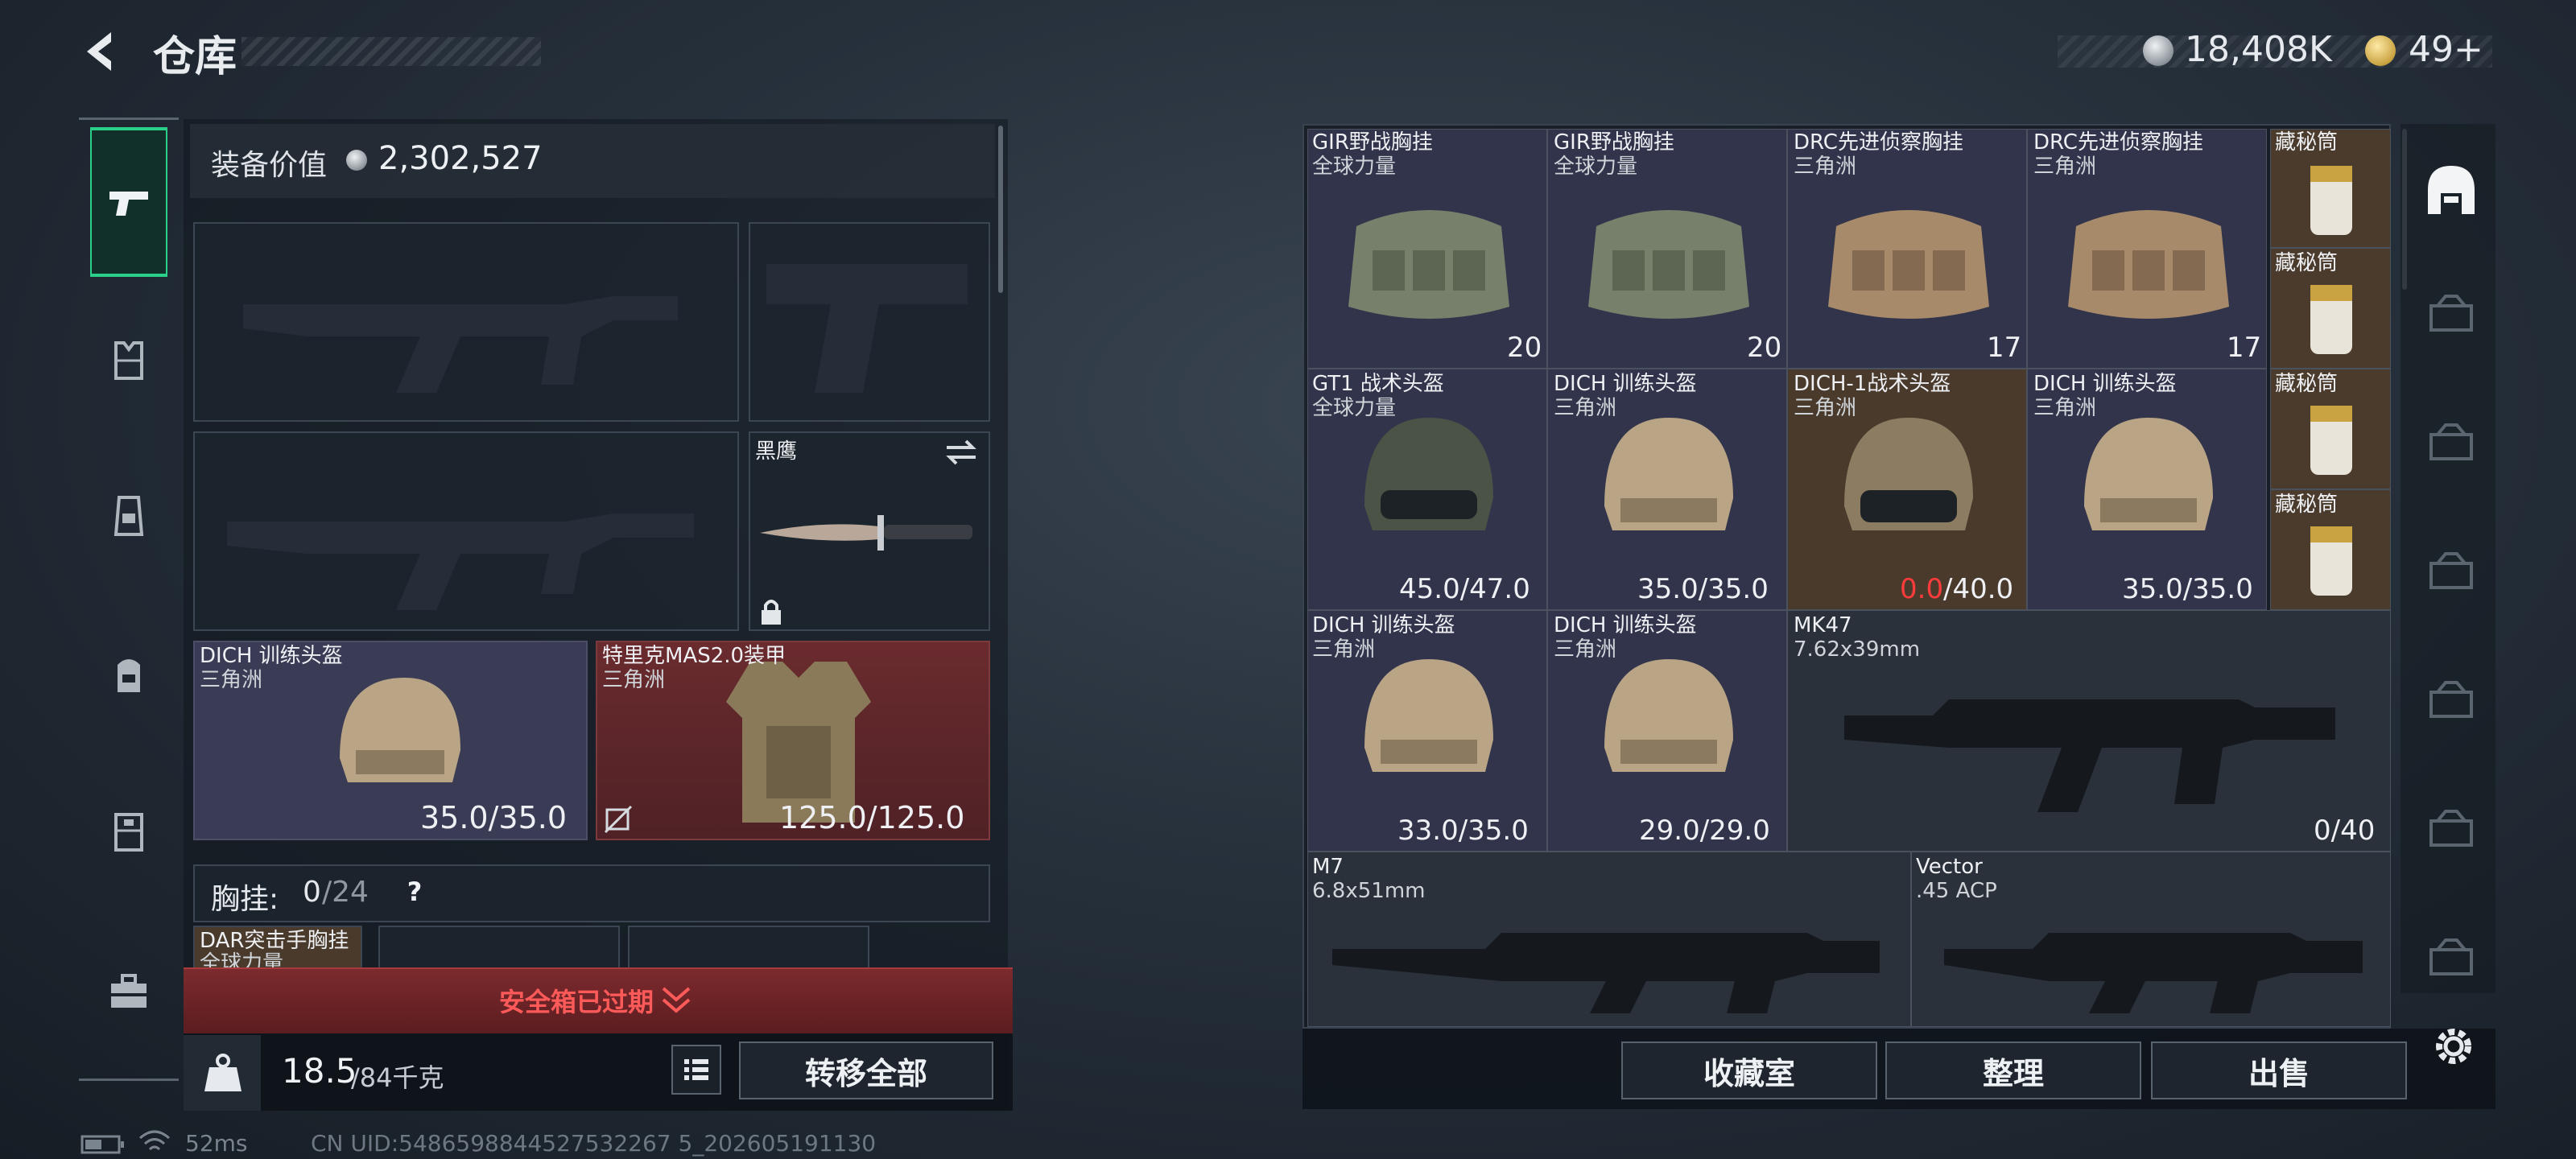 The width and height of the screenshot is (2576, 1159). Describe the element at coordinates (494, 817) in the screenshot. I see `equipped-helmet-durability: 35.0/35.0` at that location.